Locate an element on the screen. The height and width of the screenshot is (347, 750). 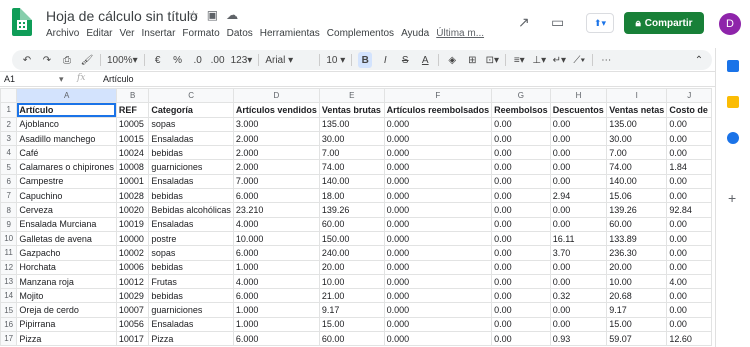
cell: 3.000 is located at coordinates (276, 124).